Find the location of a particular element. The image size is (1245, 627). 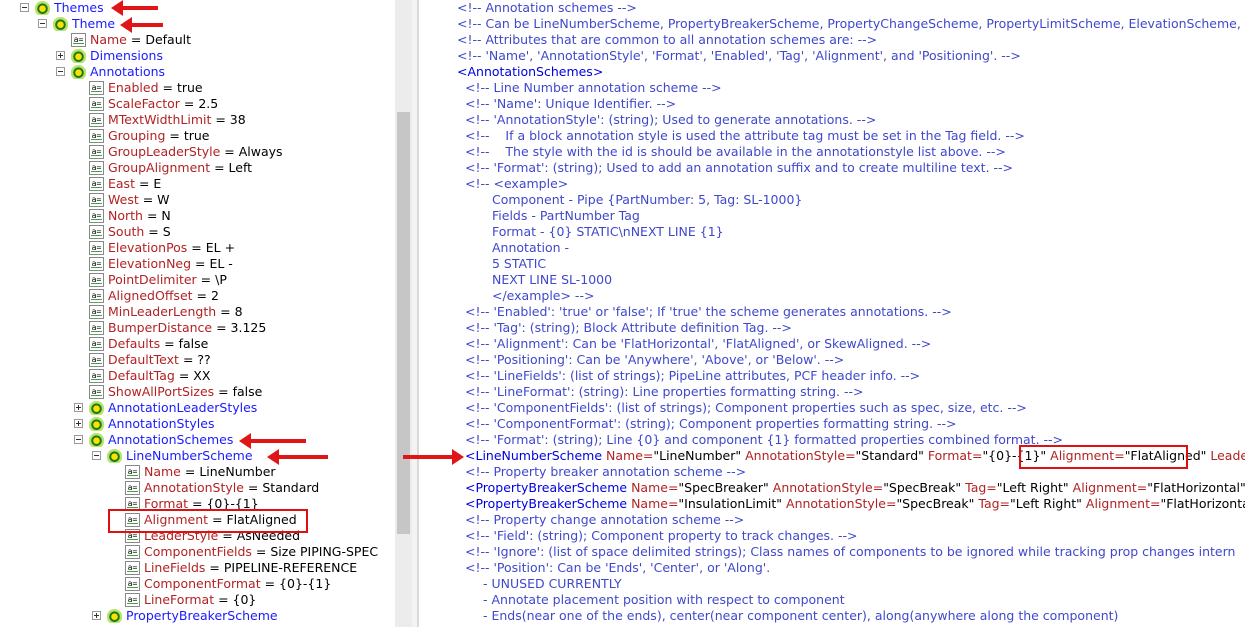

attribute-name: ComponentFields is located at coordinates (198, 551).